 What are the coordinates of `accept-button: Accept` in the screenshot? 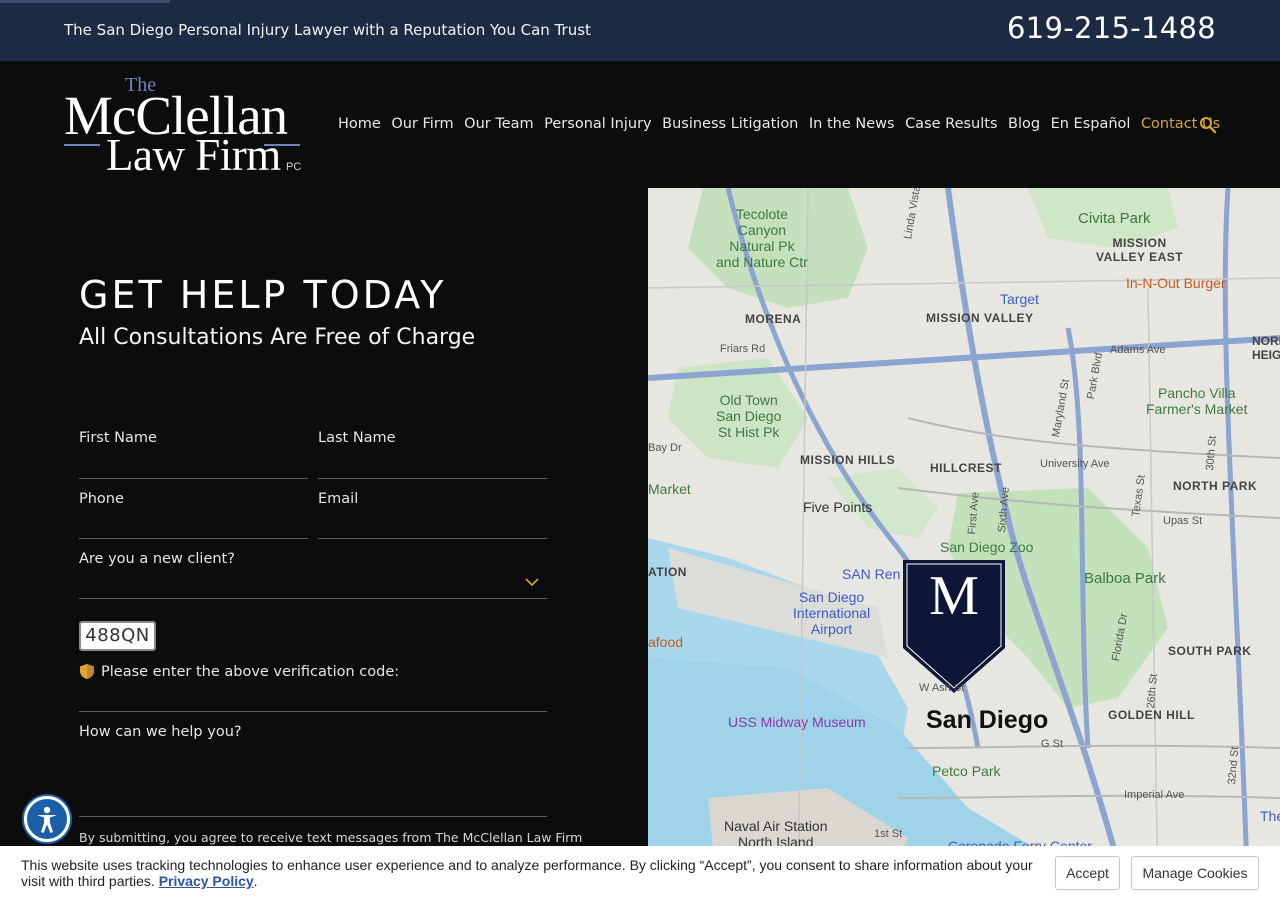 It's located at (1087, 873).